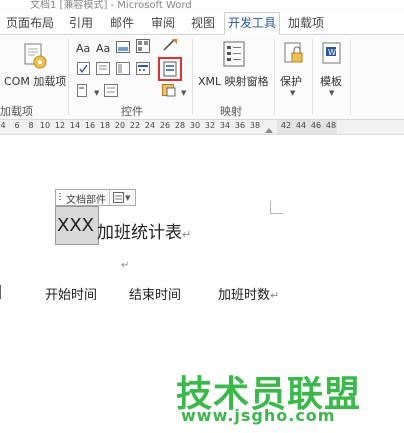  What do you see at coordinates (35, 81) in the screenshot?
I see `com-addins-label: COM 加载项` at bounding box center [35, 81].